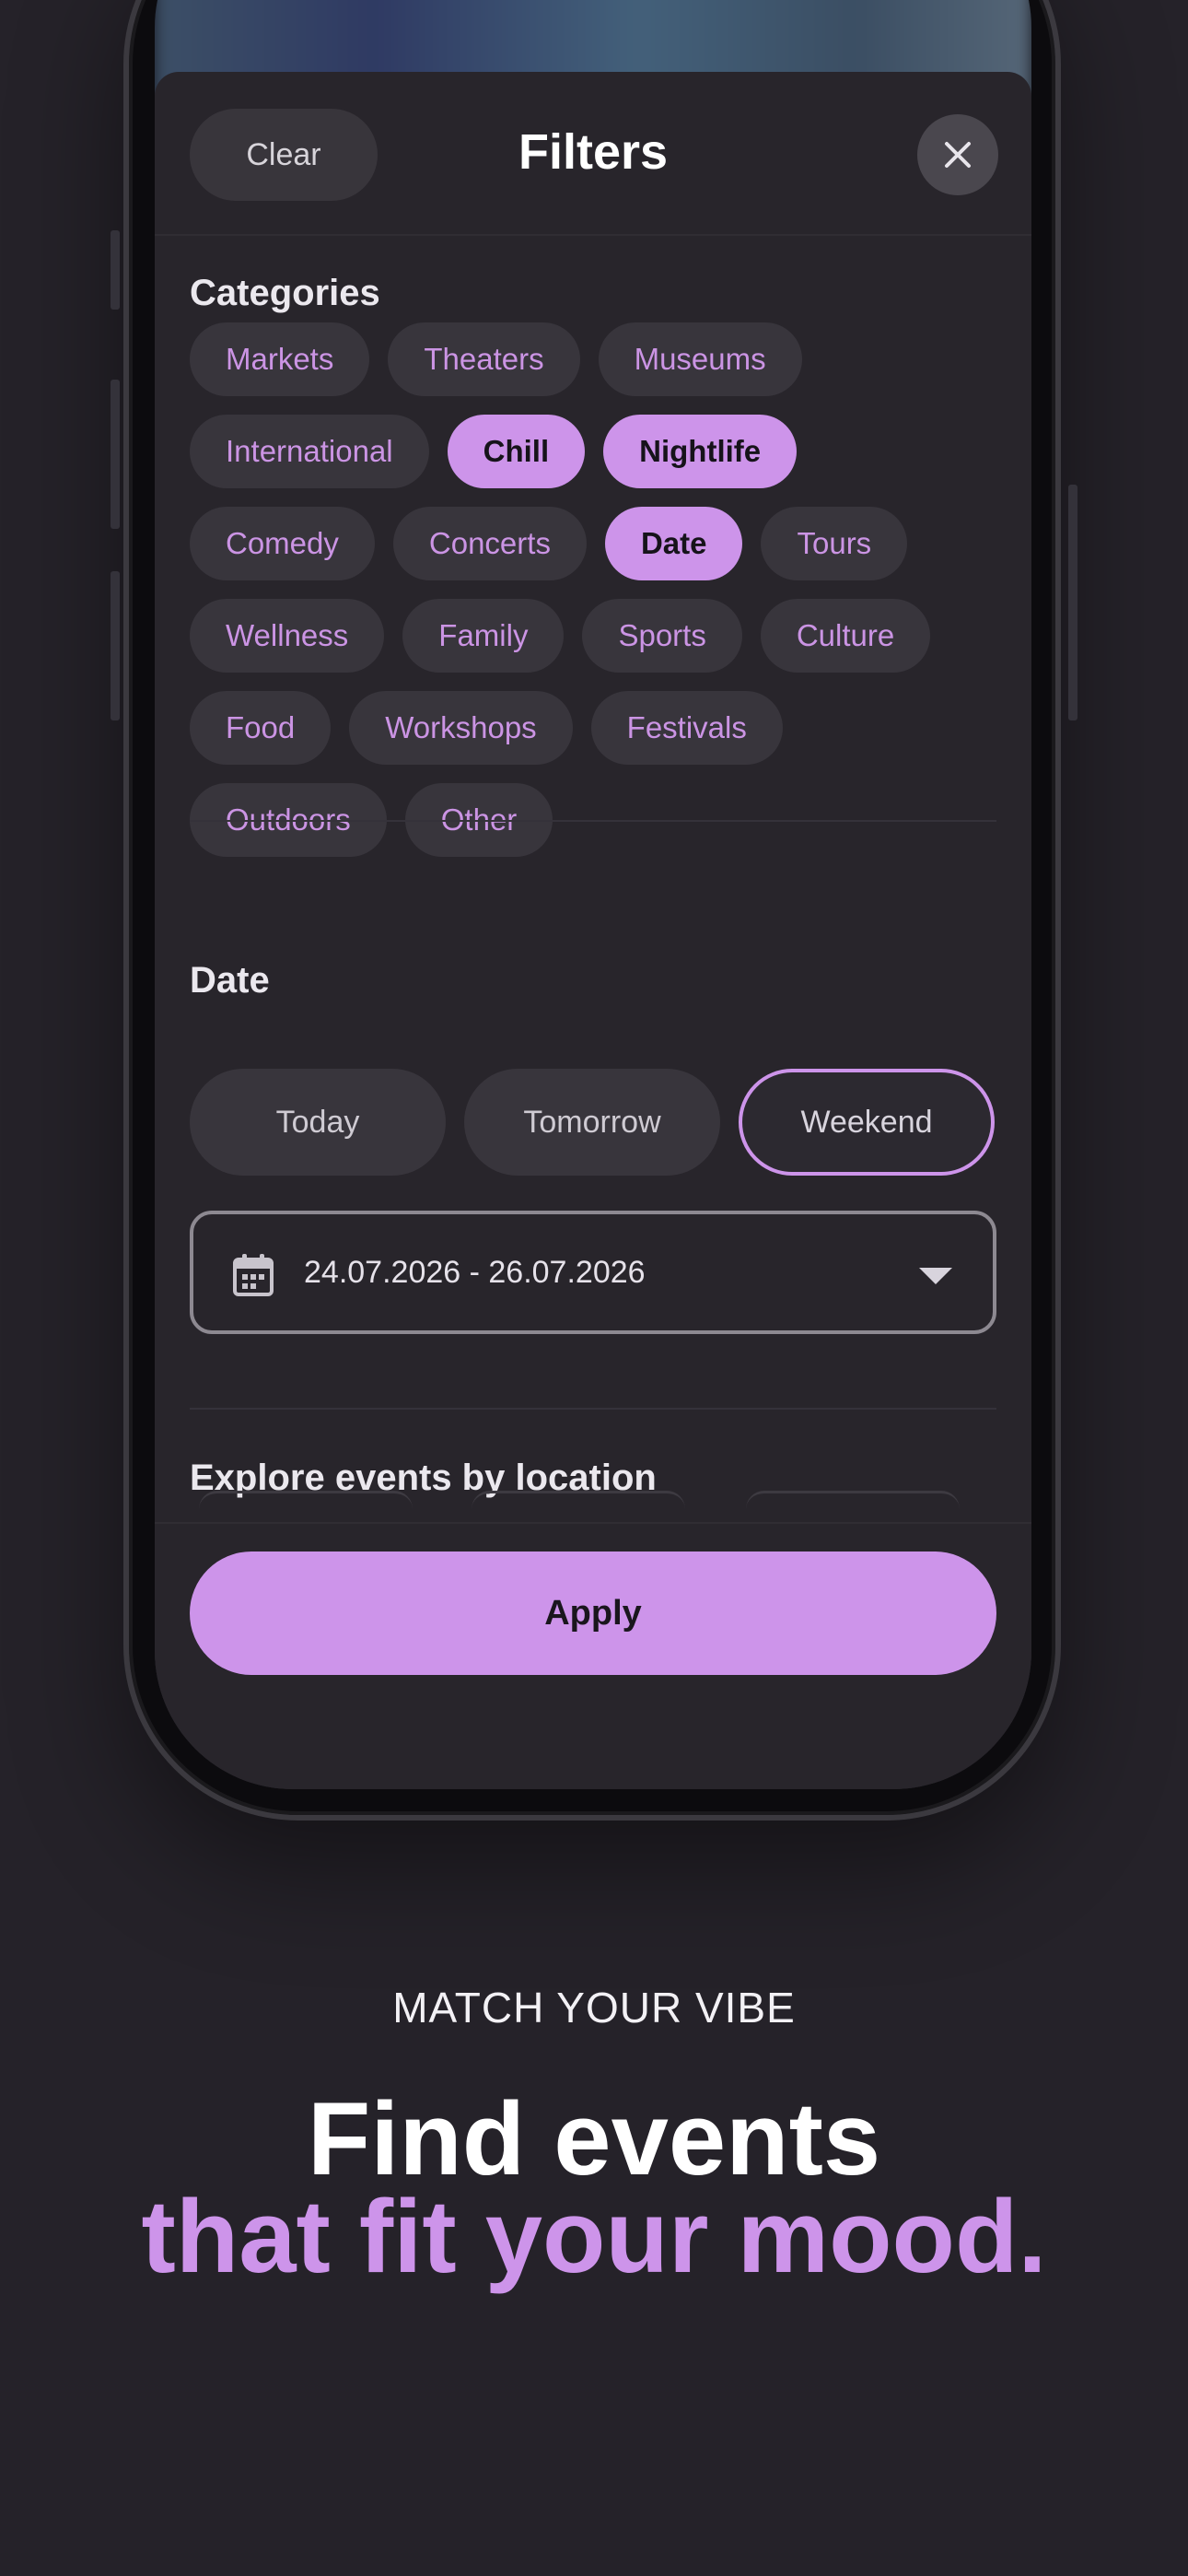 Image resolution: width=1188 pixels, height=2576 pixels. What do you see at coordinates (490, 543) in the screenshot?
I see `category-chip-concerts: Concerts` at bounding box center [490, 543].